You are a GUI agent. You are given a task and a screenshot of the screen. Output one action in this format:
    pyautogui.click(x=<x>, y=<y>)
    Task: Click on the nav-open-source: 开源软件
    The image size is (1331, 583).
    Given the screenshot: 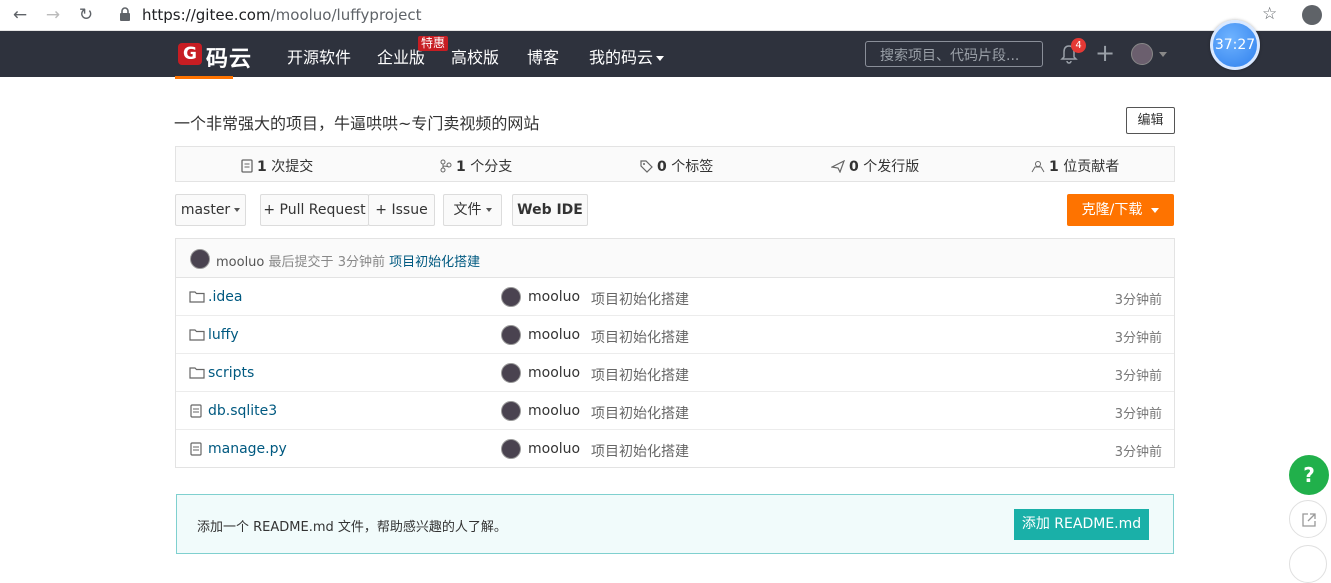 What is the action you would take?
    pyautogui.click(x=319, y=56)
    